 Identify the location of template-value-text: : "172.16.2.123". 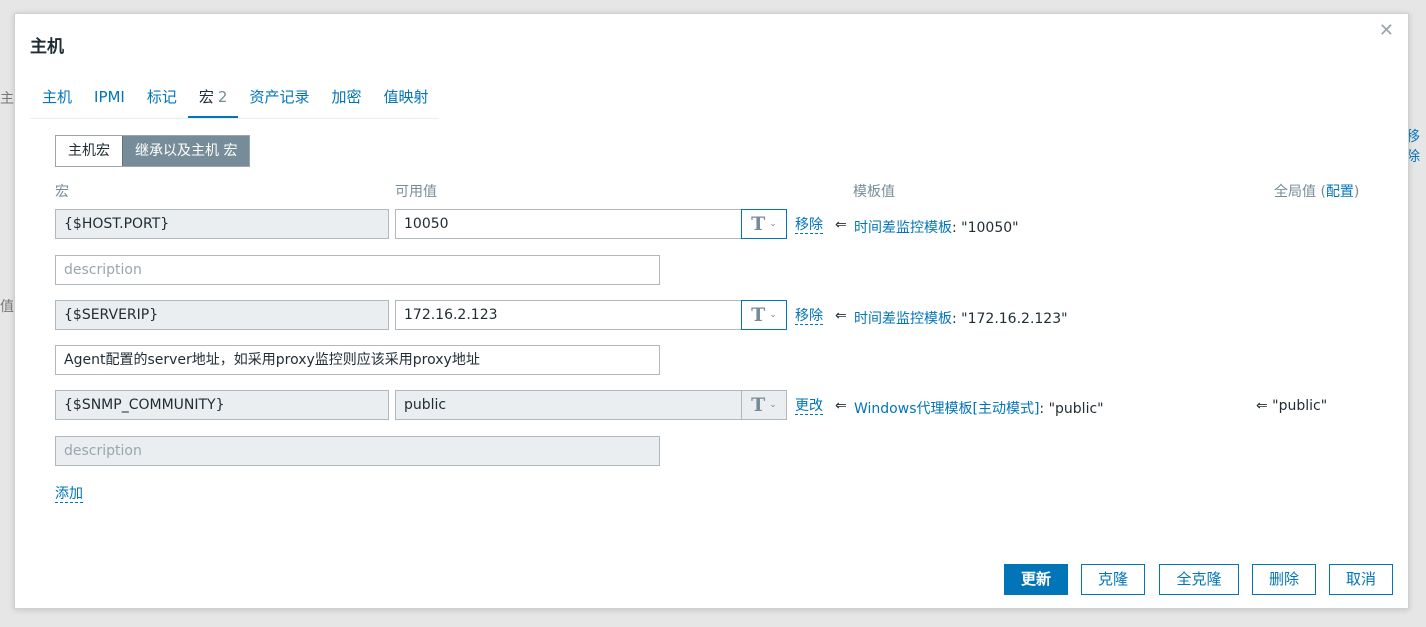
(1010, 319).